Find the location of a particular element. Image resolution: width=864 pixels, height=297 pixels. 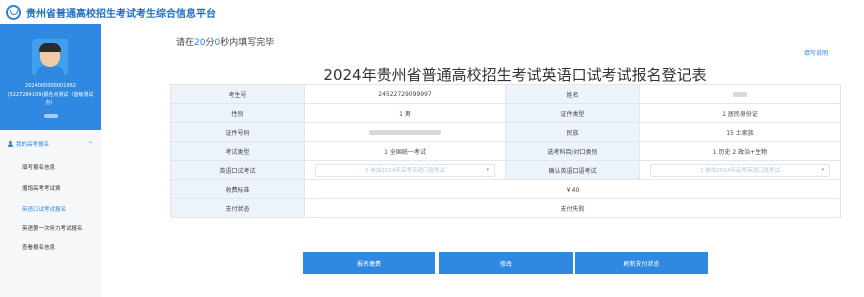

value-gender: 1 男 is located at coordinates (405, 113).